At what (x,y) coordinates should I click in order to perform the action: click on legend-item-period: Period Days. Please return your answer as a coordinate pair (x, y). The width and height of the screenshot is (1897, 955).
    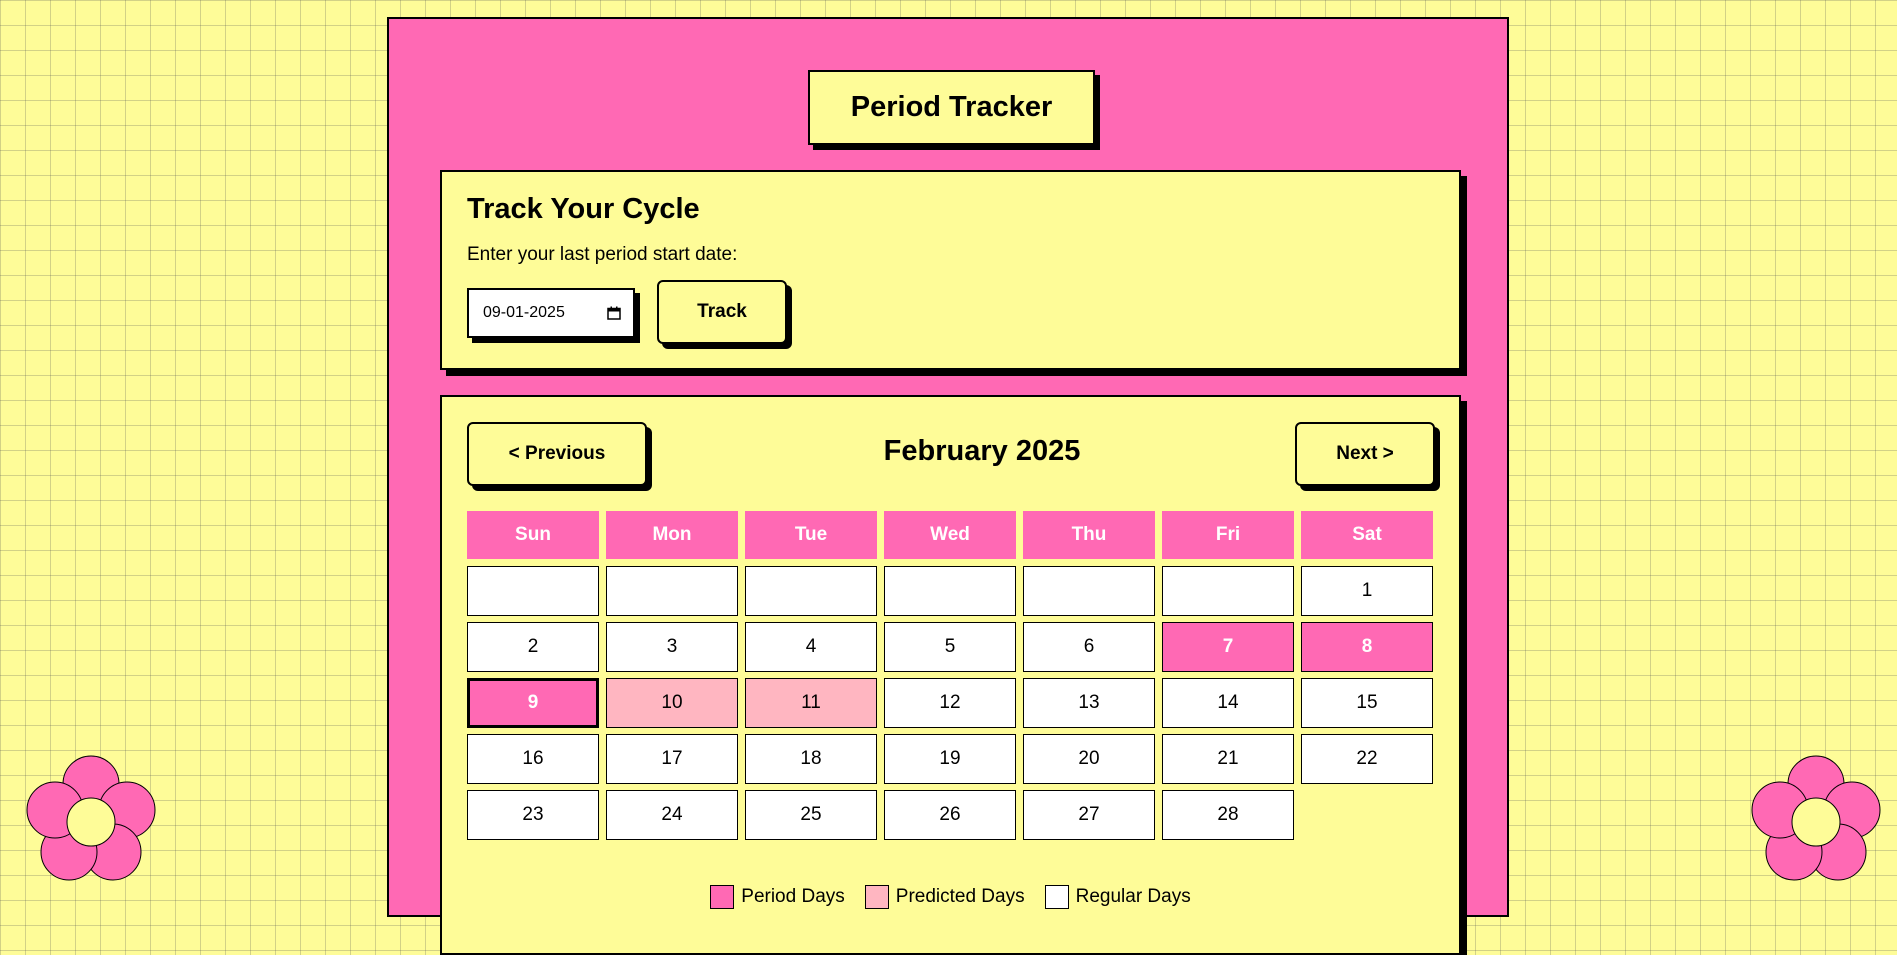
    Looking at the image, I should click on (777, 897).